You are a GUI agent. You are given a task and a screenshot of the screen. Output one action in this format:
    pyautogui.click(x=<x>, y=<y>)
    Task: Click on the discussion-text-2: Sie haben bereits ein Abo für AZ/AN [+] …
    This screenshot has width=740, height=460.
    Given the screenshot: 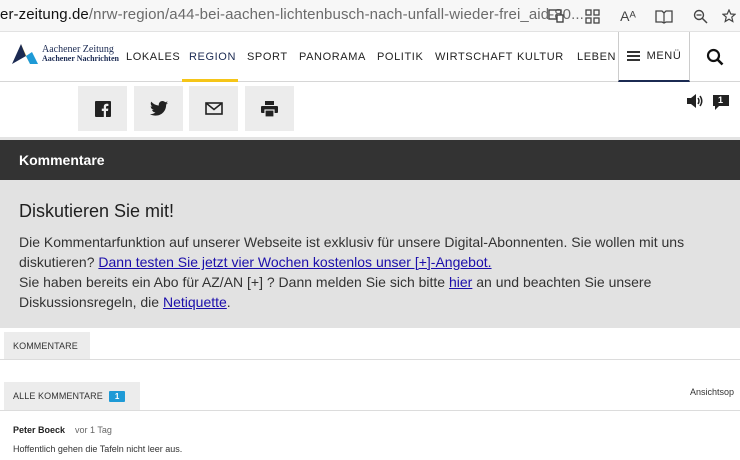 What is the action you would take?
    pyautogui.click(x=234, y=282)
    